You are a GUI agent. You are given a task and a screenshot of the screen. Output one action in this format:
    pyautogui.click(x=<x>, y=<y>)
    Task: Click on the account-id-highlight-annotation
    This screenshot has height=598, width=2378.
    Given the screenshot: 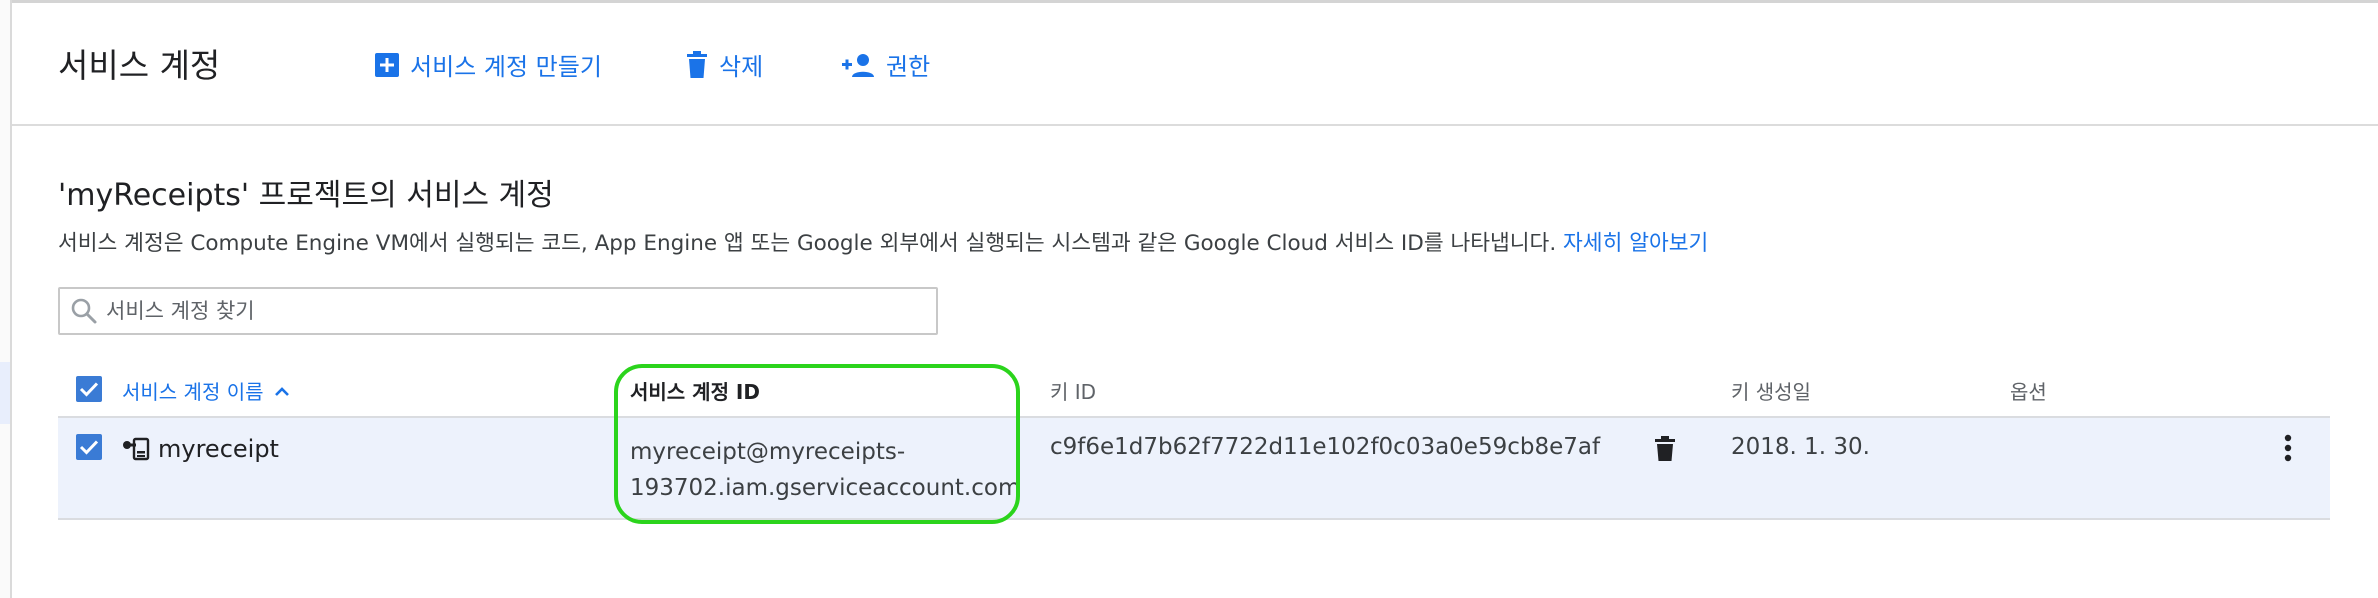 What is the action you would take?
    pyautogui.click(x=817, y=444)
    